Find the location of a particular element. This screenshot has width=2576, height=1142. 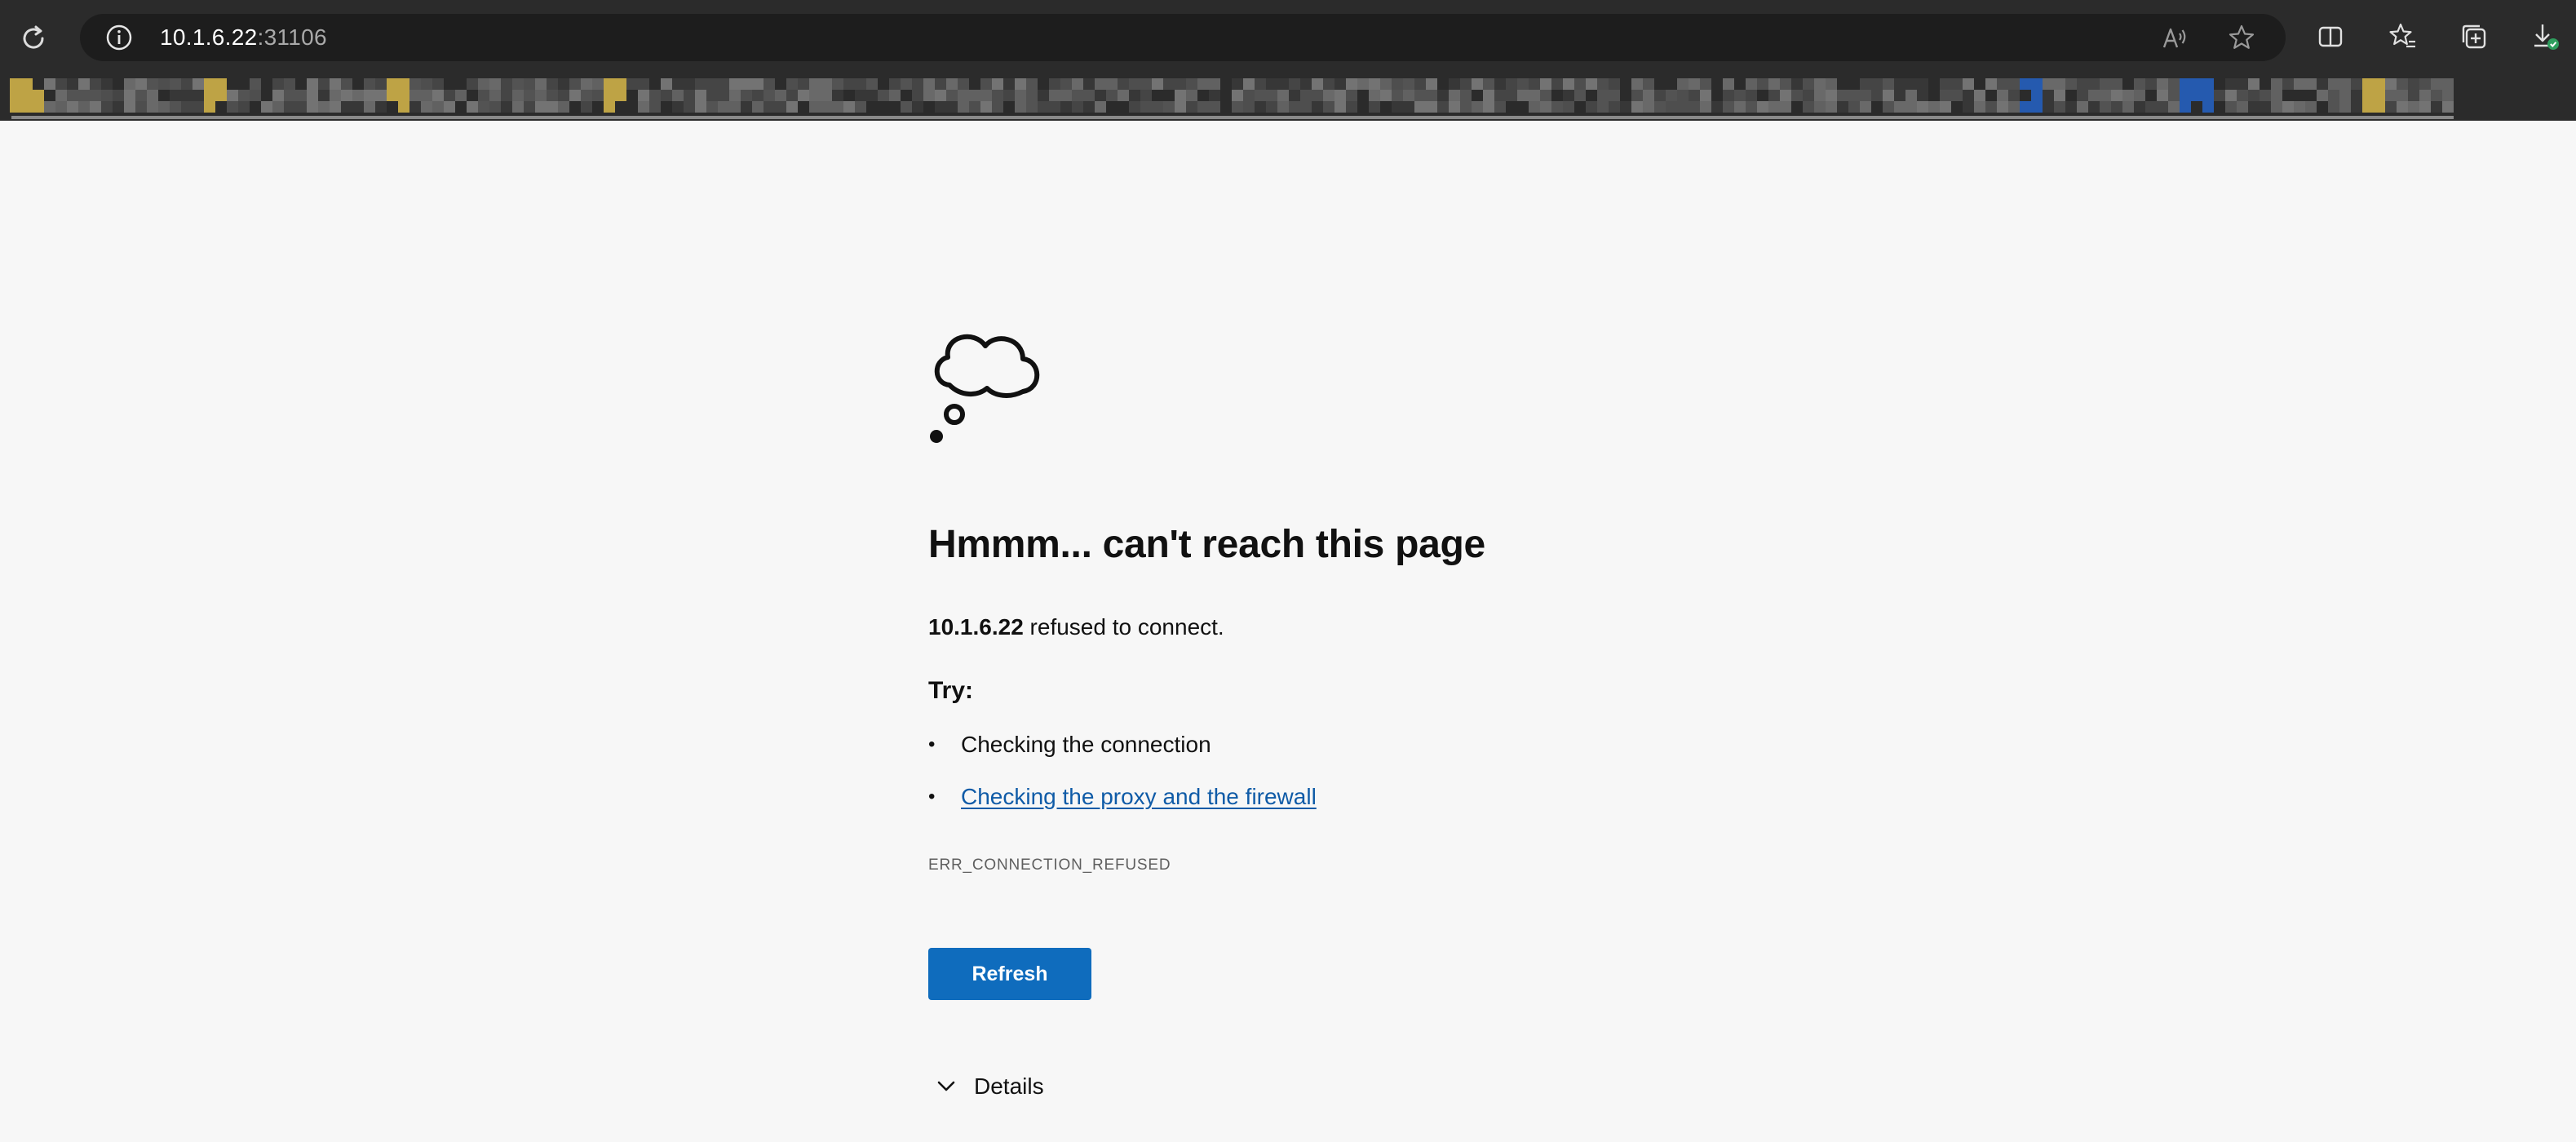

address-bar: 10.1.6.22:31106 is located at coordinates (1183, 38).